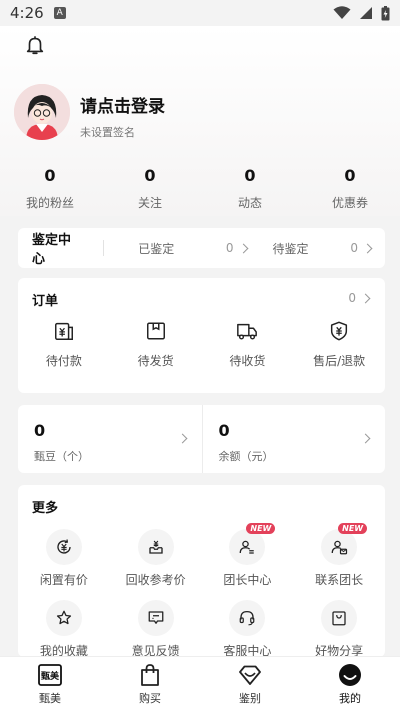 This screenshot has width=400, height=711. What do you see at coordinates (350, 188) in the screenshot?
I see `stat-coupons: 0 优惠券` at bounding box center [350, 188].